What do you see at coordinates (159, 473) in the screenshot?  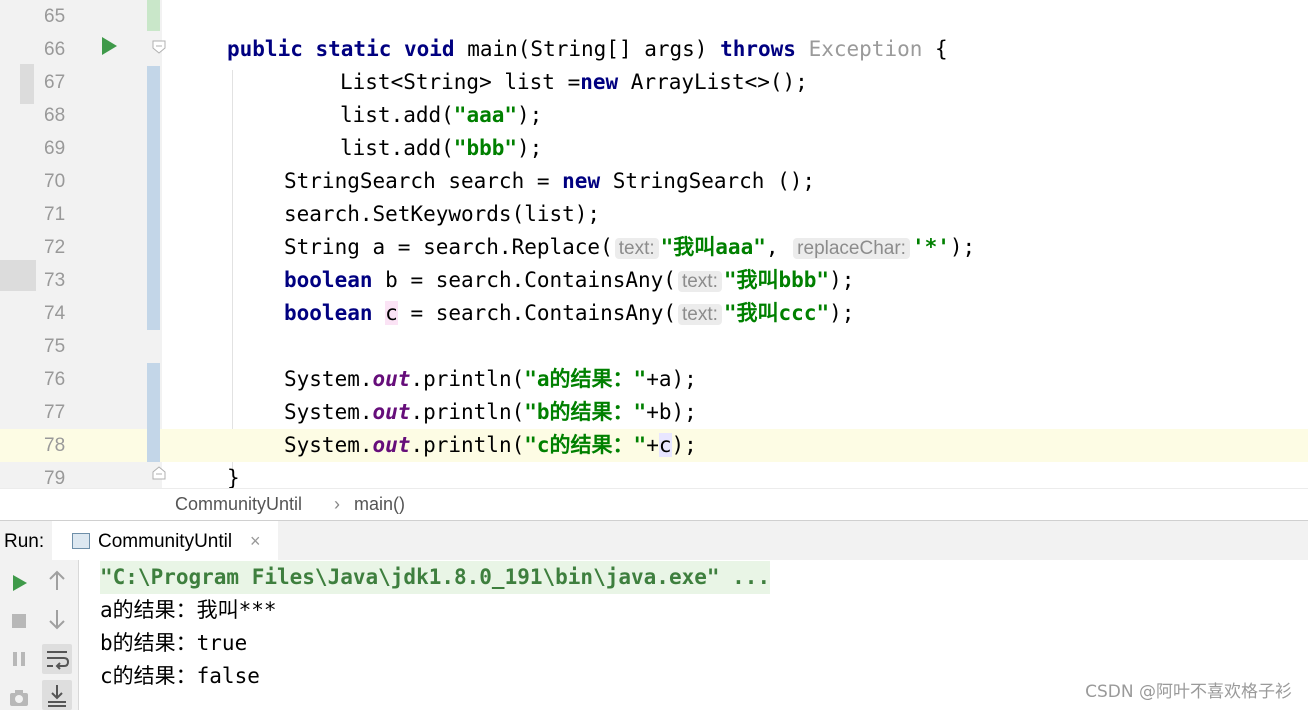 I see `fold-end-icon` at bounding box center [159, 473].